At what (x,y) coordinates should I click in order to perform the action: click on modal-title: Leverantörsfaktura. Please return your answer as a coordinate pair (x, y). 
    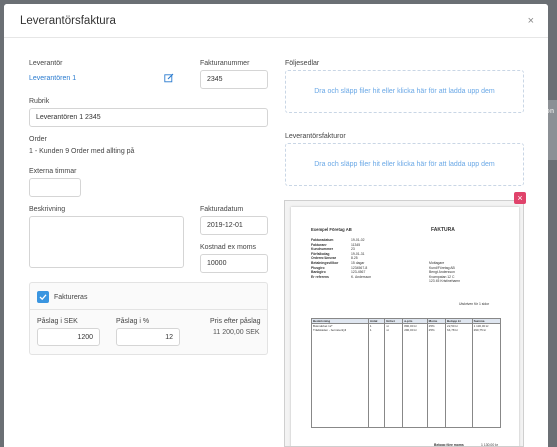
    Looking at the image, I should click on (68, 21).